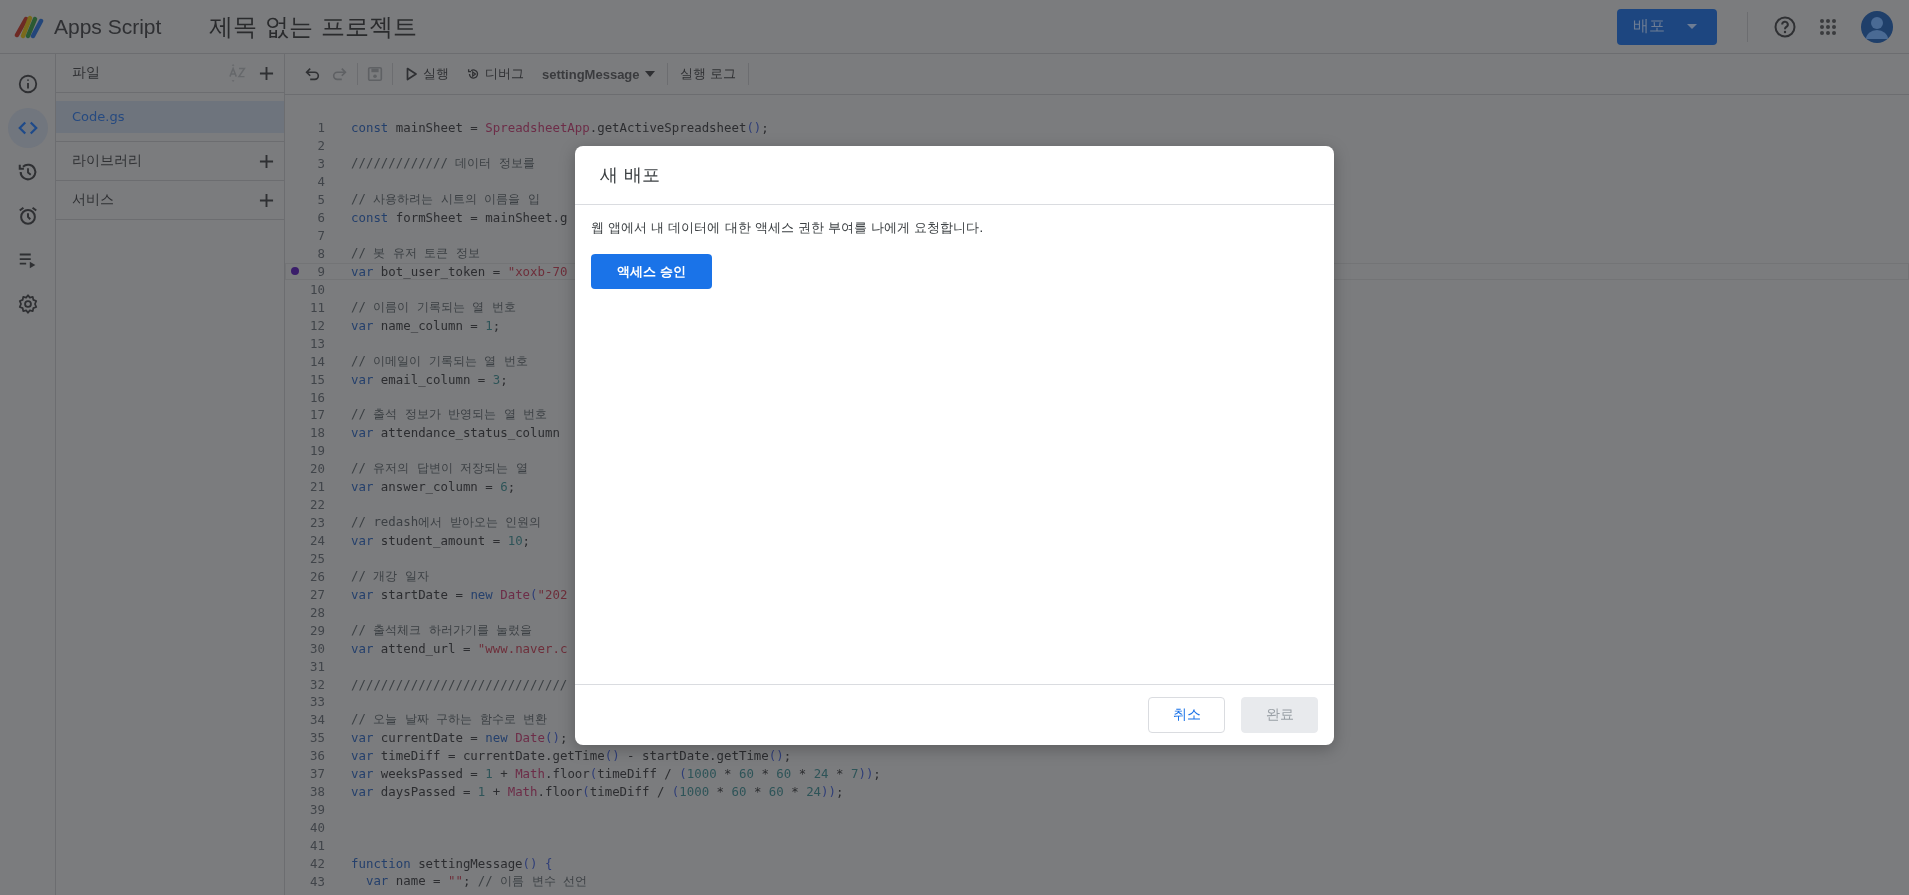 This screenshot has width=1909, height=895. I want to click on line-number: 13, so click(317, 343).